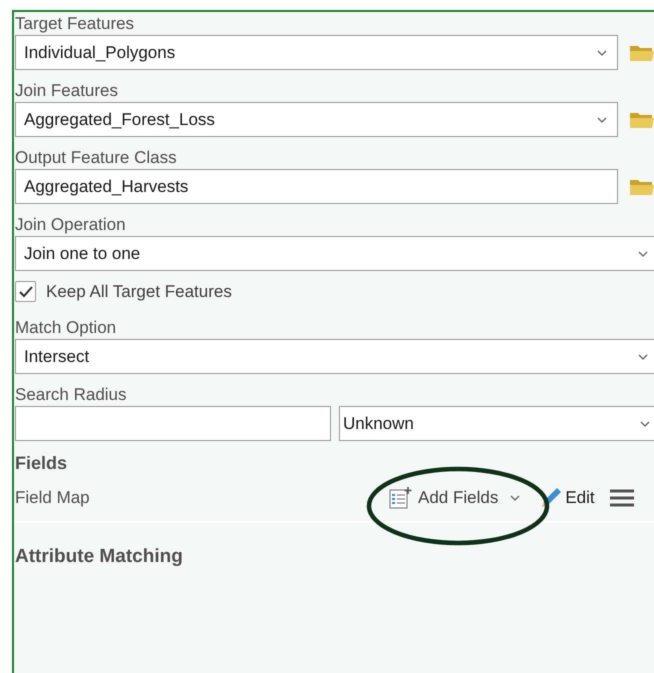 The width and height of the screenshot is (654, 673). I want to click on check-icon, so click(25, 292).